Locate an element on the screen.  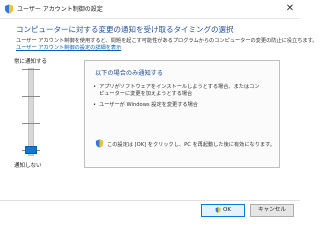
ok-label: OK is located at coordinates (227, 210).